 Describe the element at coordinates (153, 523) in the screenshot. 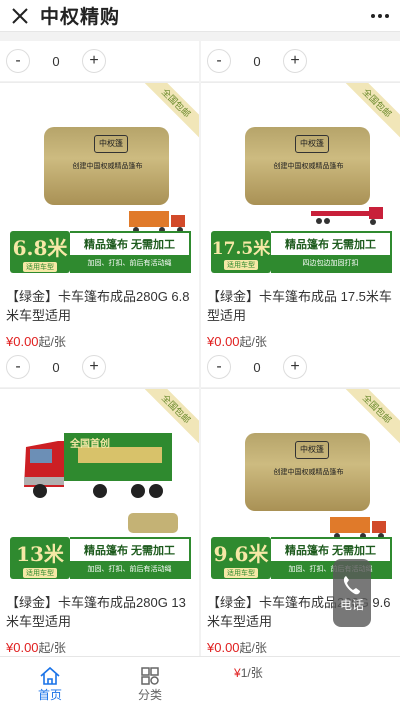

I see `tarp-roll-small` at that location.